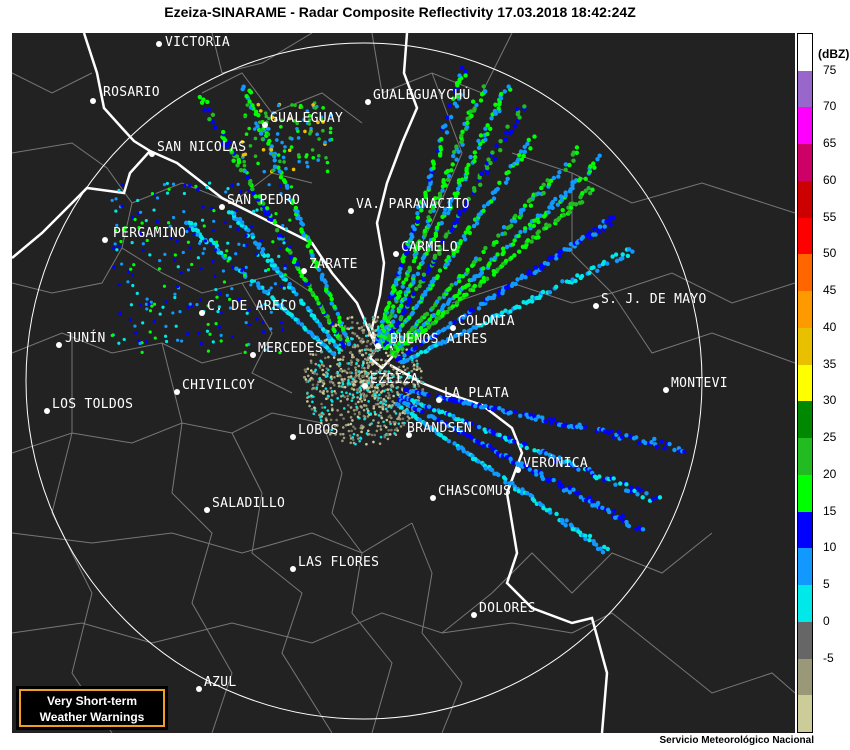 Image resolution: width=850 pixels, height=750 pixels. Describe the element at coordinates (830, 473) in the screenshot. I see `legend-tick-label: 20` at that location.